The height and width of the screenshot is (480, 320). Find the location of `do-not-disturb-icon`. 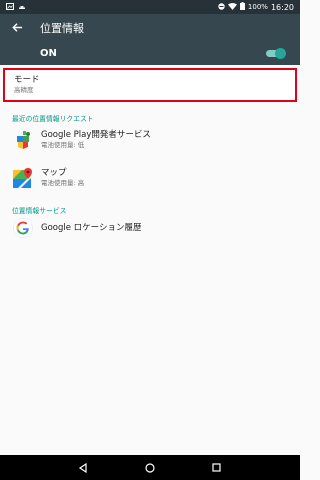

do-not-disturb-icon is located at coordinates (221, 7).